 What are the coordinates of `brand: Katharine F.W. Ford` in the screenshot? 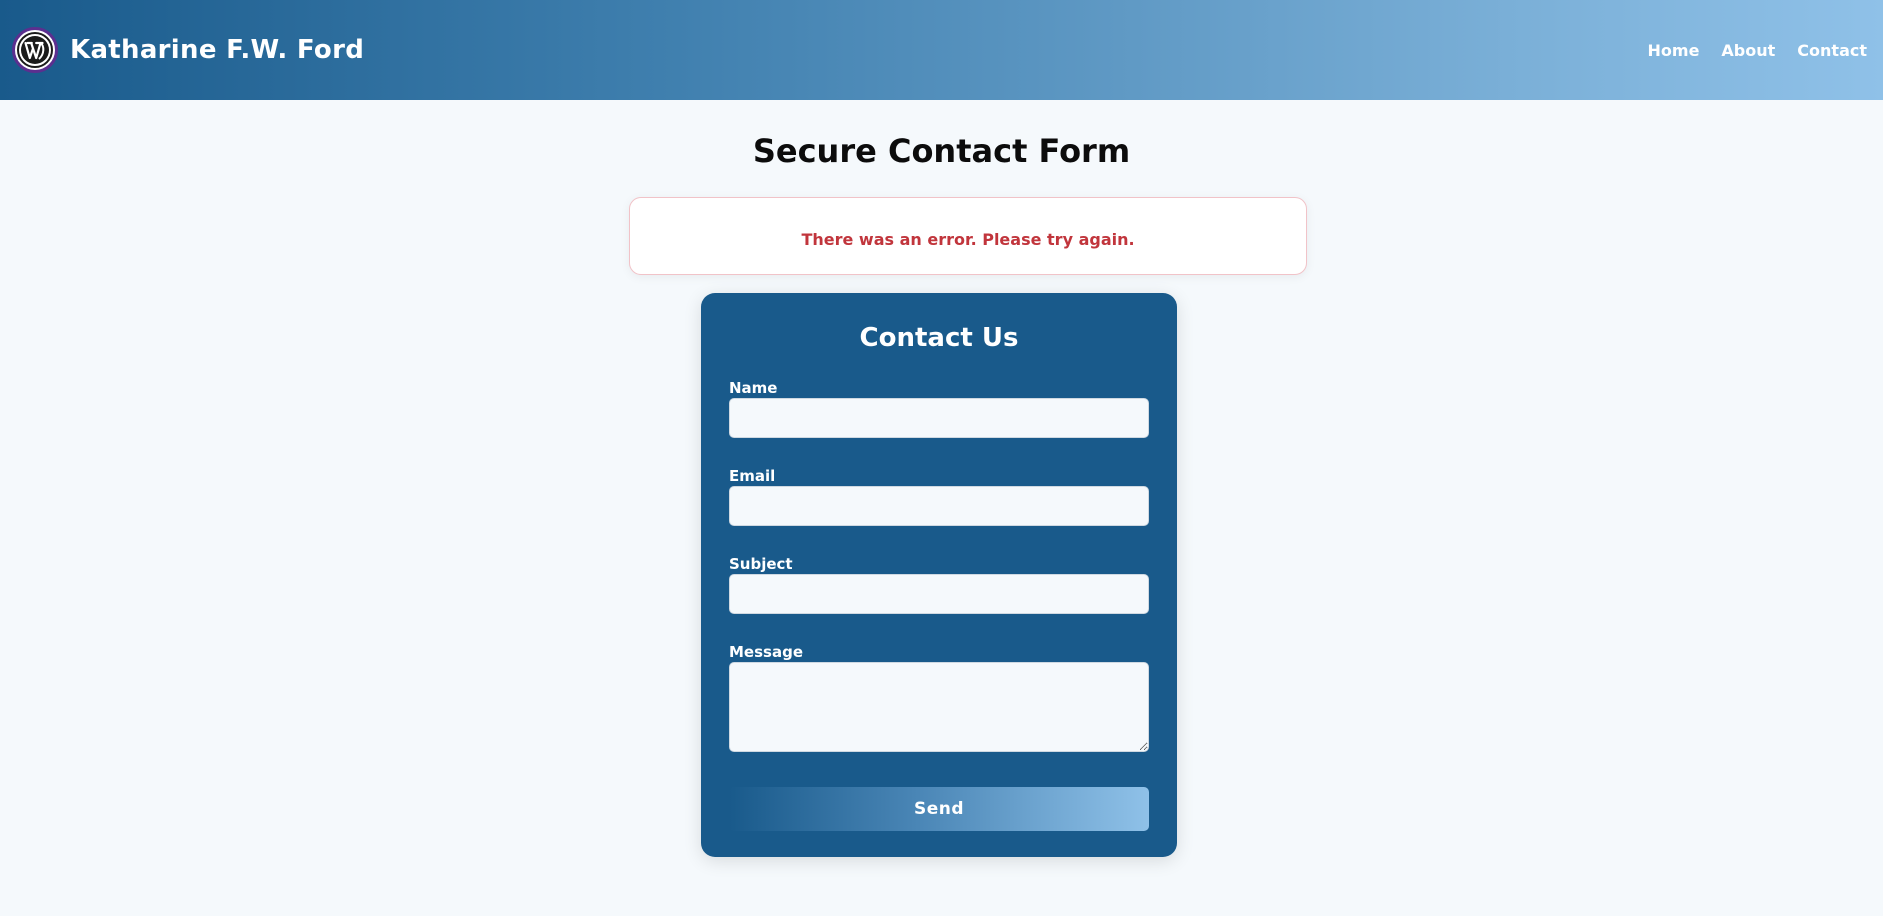 It's located at (188, 50).